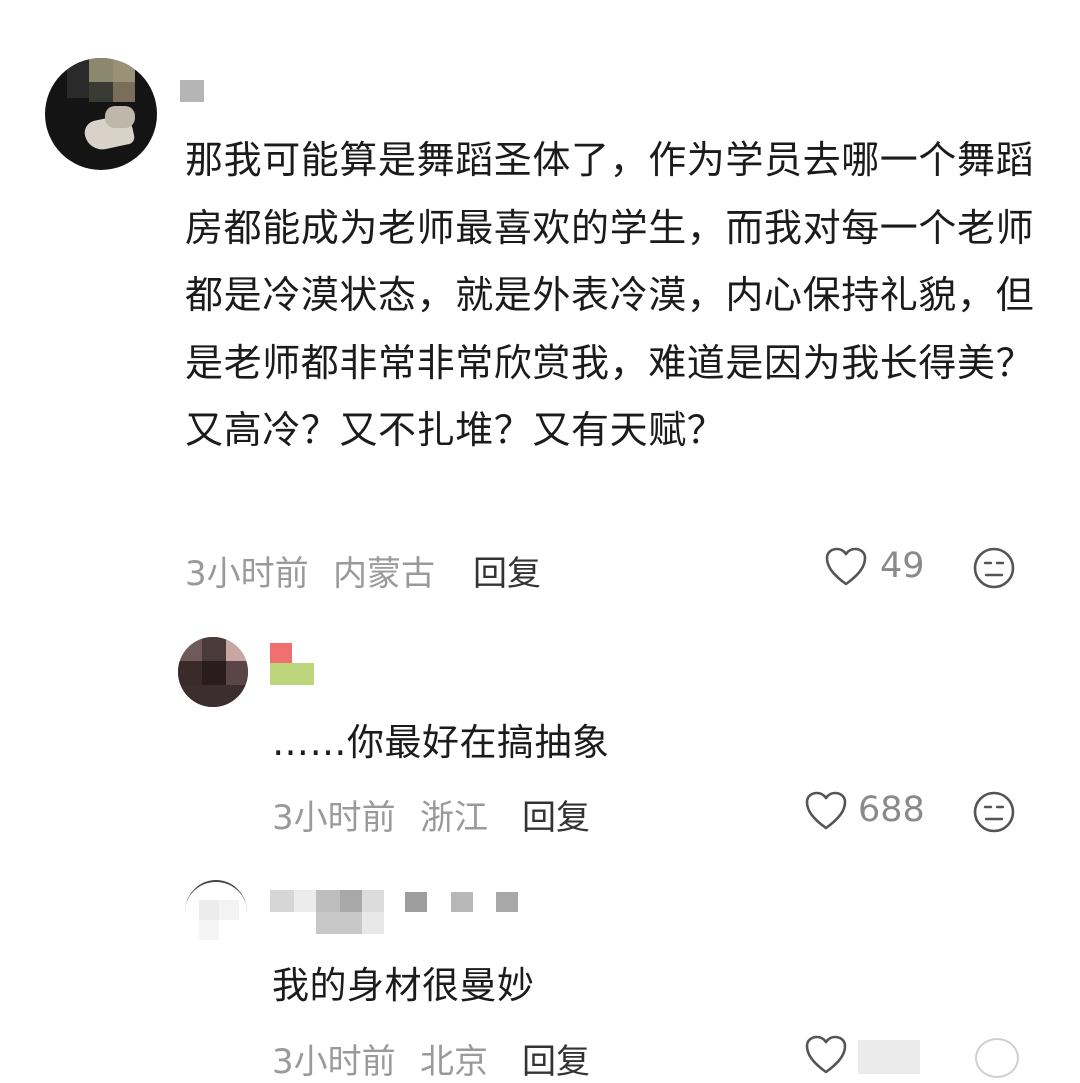  What do you see at coordinates (902, 566) in the screenshot?
I see `like-count: 49` at bounding box center [902, 566].